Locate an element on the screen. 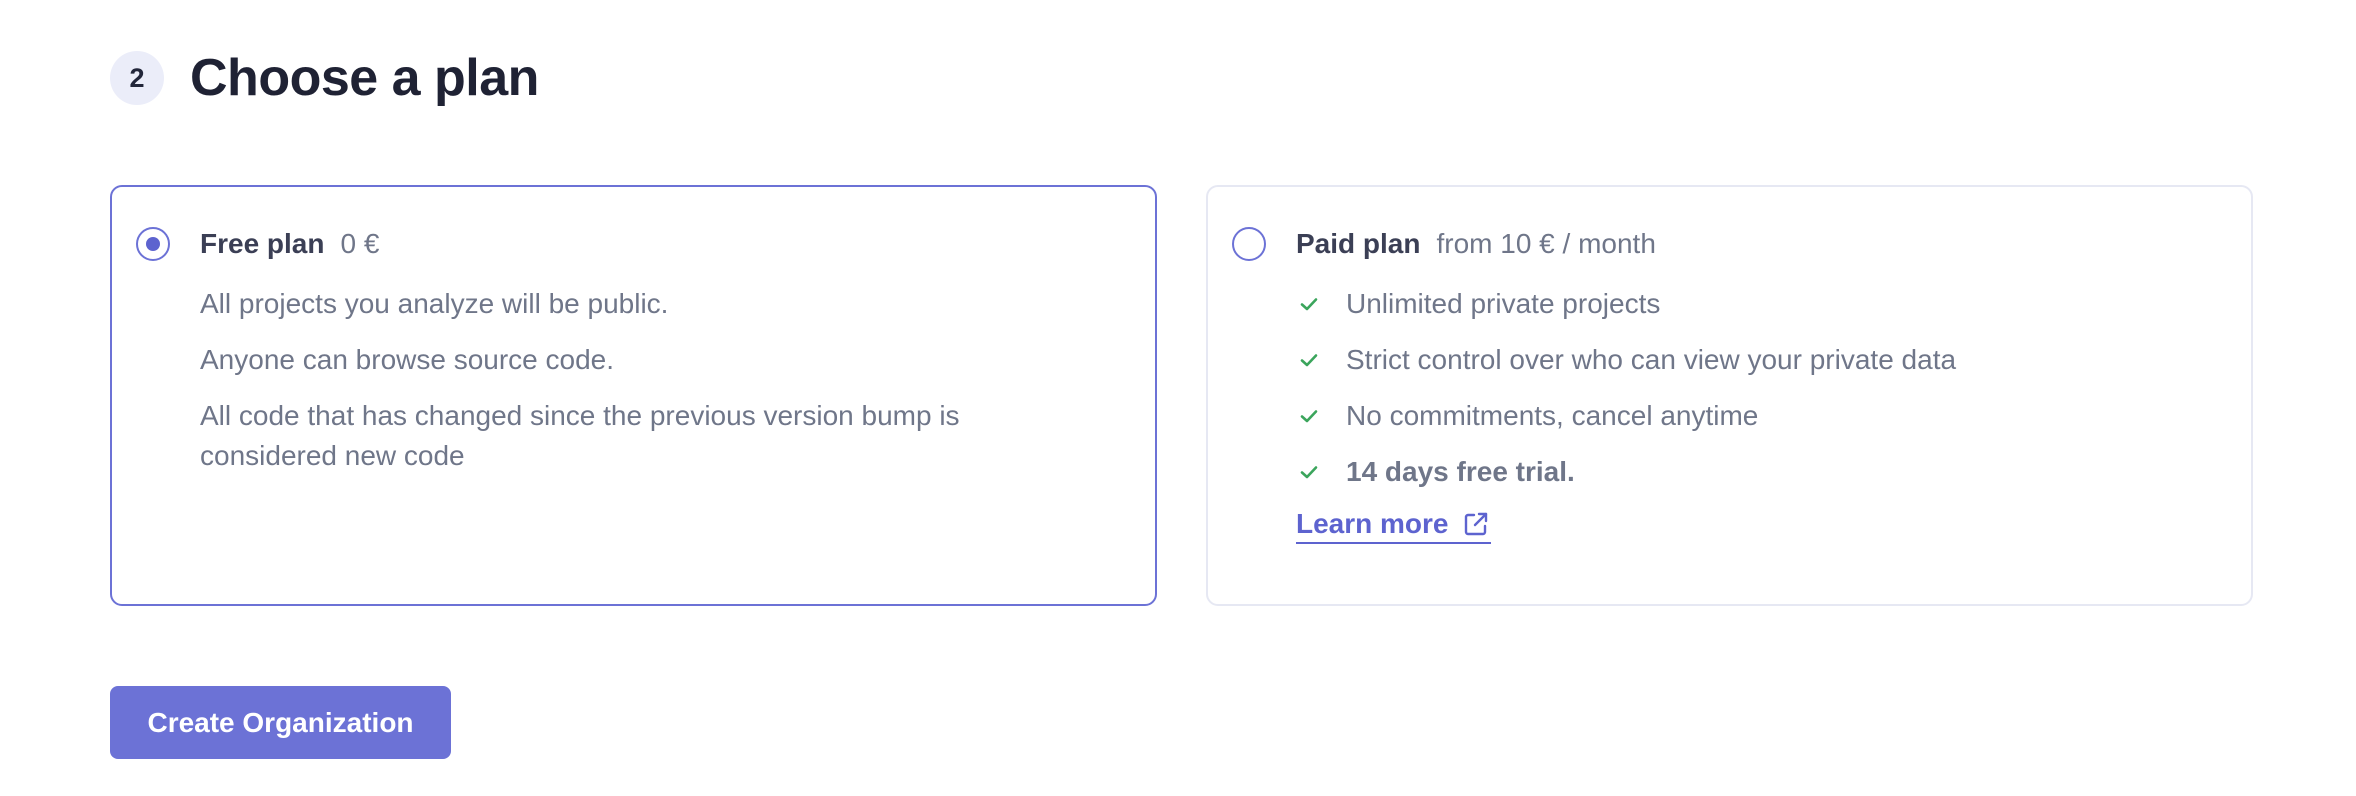 The image size is (2356, 796). free-plan-radio is located at coordinates (153, 244).